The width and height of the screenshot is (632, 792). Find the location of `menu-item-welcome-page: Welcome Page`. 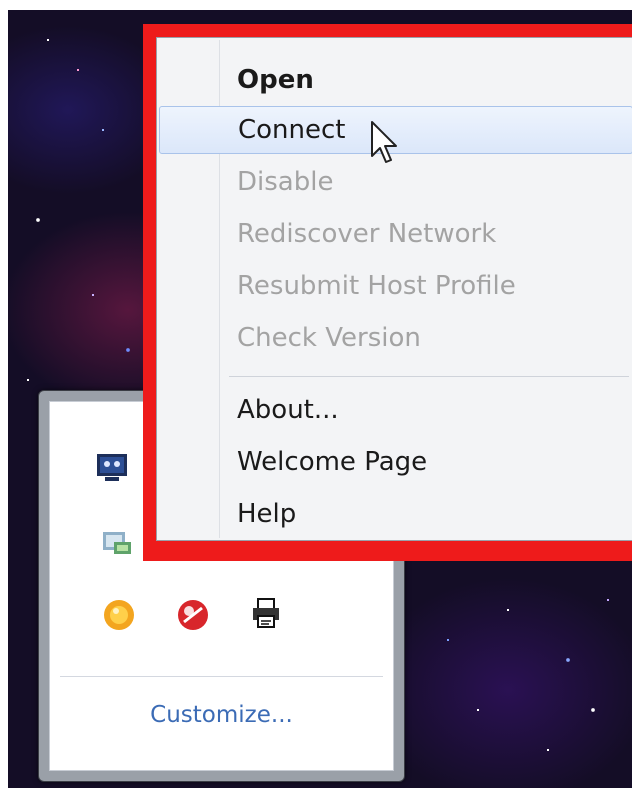

menu-item-welcome-page: Welcome Page is located at coordinates (395, 462).